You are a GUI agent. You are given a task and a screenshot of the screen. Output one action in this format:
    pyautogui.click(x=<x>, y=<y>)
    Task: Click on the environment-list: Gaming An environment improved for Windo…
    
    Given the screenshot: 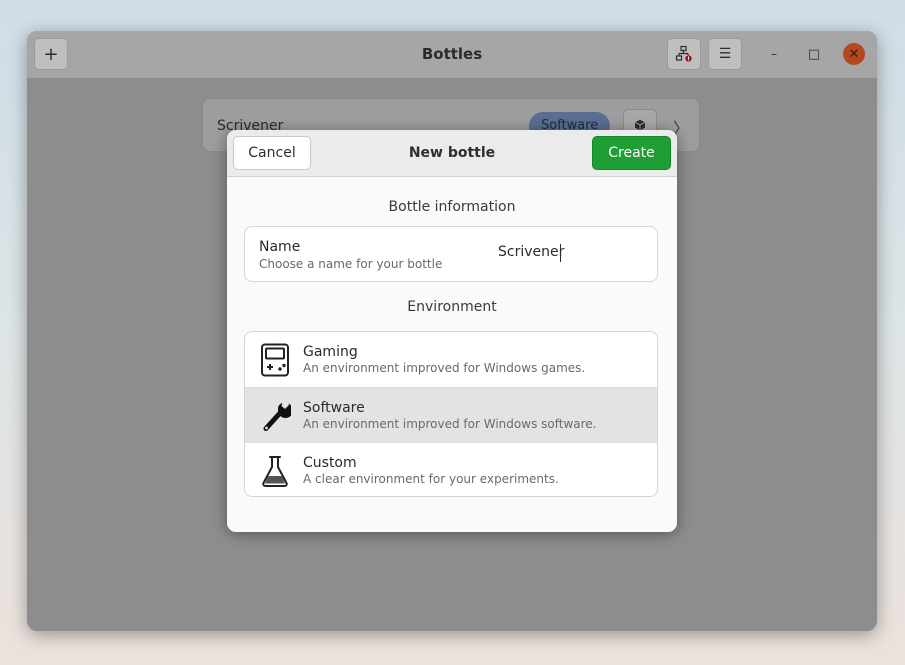 What is the action you would take?
    pyautogui.click(x=451, y=414)
    